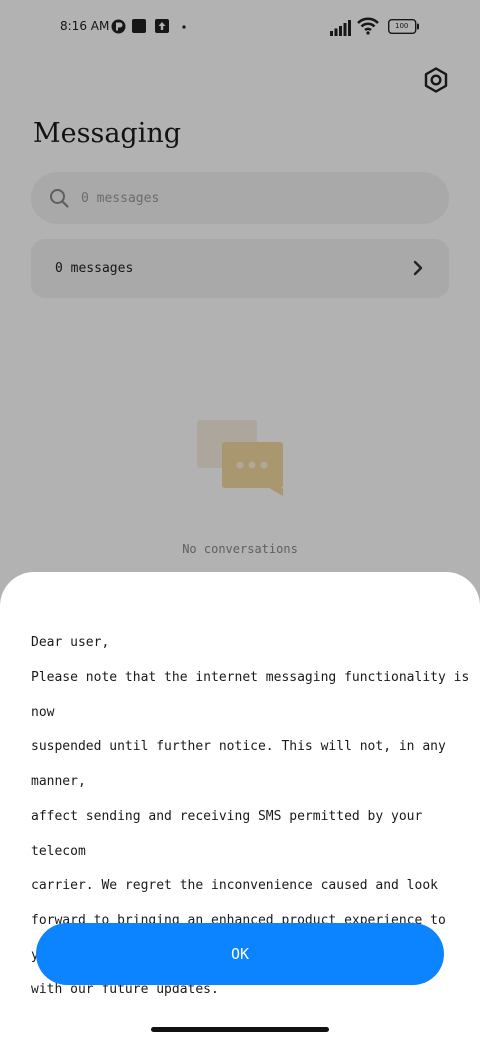  What do you see at coordinates (240, 1029) in the screenshot?
I see `home-indicator` at bounding box center [240, 1029].